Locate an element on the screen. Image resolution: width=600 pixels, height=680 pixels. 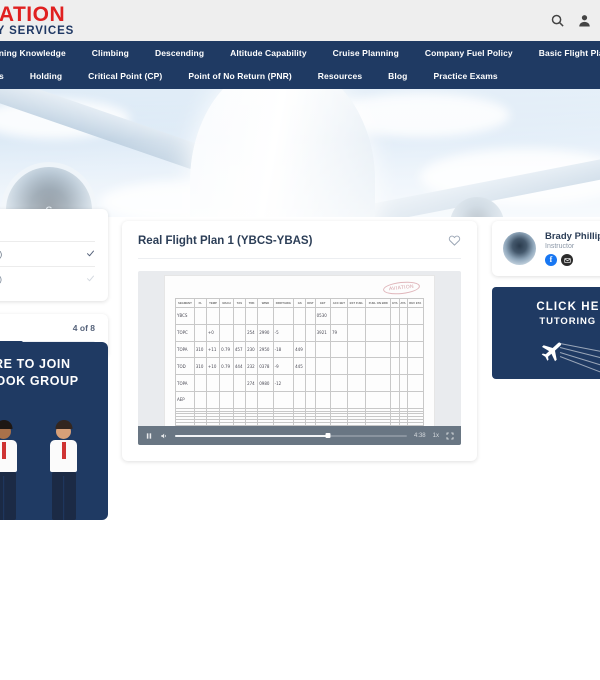
nav-item-point-of-no-return-pnr: Point of No Return (PNR) is located at coordinates (239, 72).